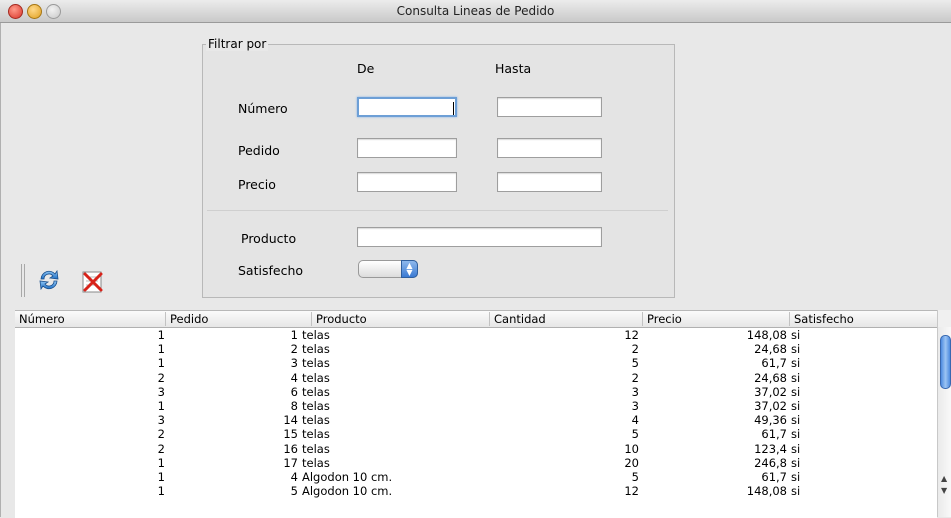  Describe the element at coordinates (290, 434) in the screenshot. I see `cell-pedido: 15` at that location.